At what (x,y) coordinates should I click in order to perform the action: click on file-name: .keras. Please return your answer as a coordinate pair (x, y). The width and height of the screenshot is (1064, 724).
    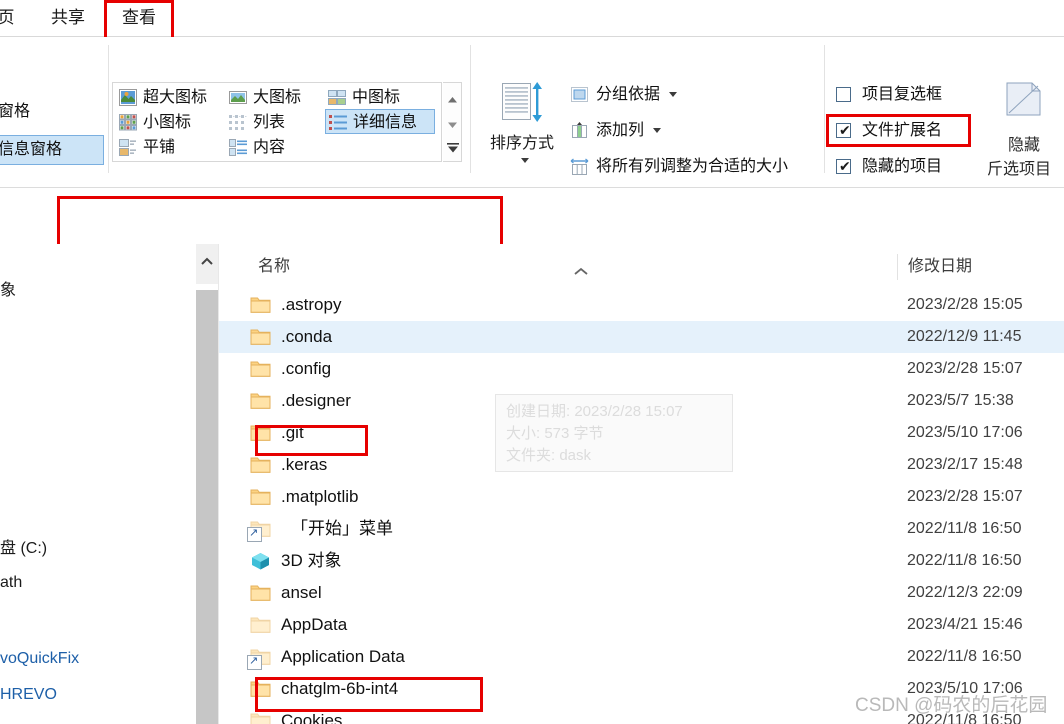
    Looking at the image, I should click on (304, 465).